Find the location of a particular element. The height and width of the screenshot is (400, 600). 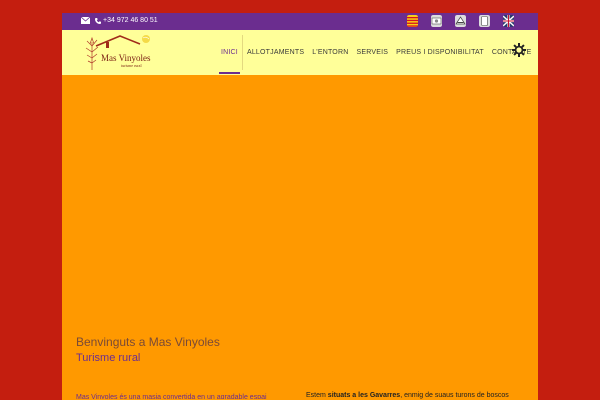

nav-item-preus: PREUS I DISPONIBILITAT is located at coordinates (440, 52).